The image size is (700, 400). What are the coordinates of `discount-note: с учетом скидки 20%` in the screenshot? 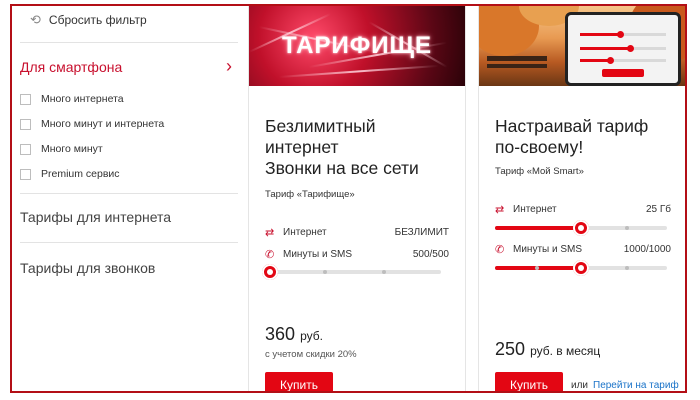 It's located at (311, 354).